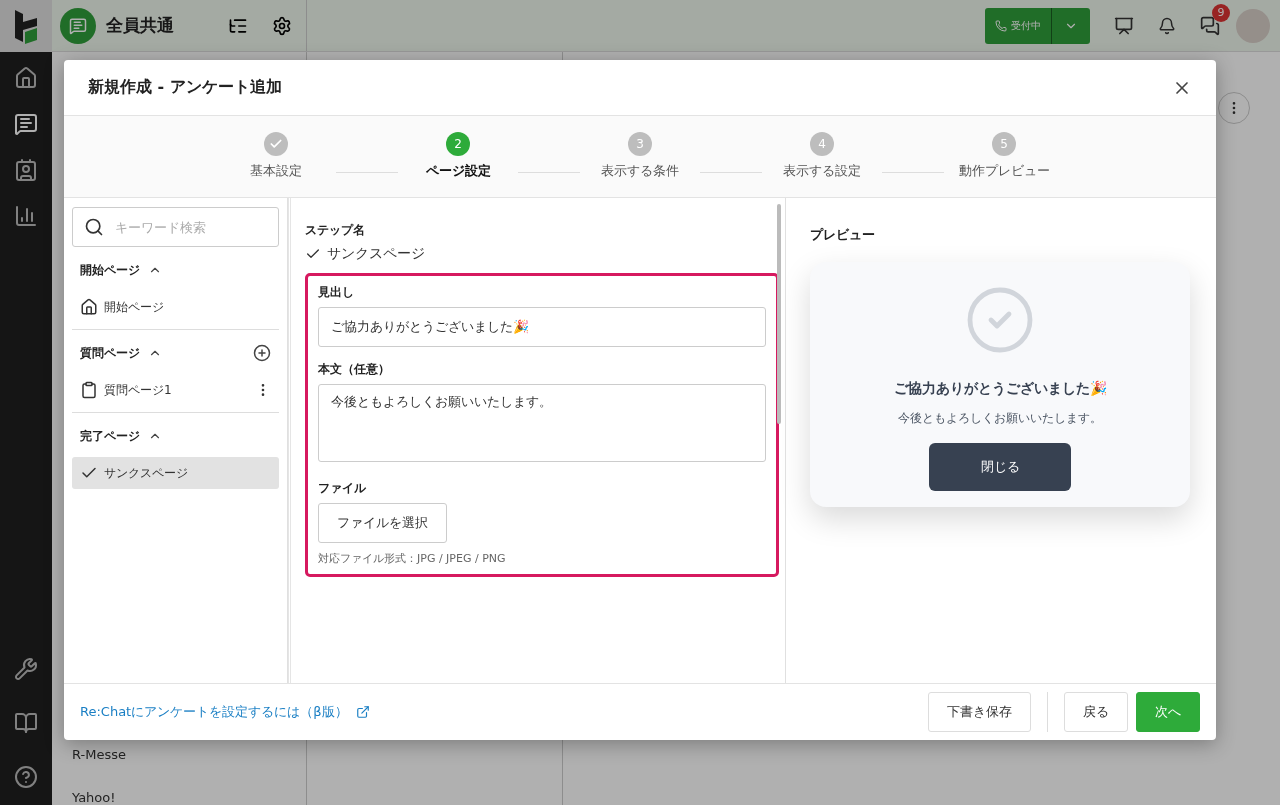 The image size is (1280, 805). I want to click on footer-button: 下書き保存, so click(979, 712).